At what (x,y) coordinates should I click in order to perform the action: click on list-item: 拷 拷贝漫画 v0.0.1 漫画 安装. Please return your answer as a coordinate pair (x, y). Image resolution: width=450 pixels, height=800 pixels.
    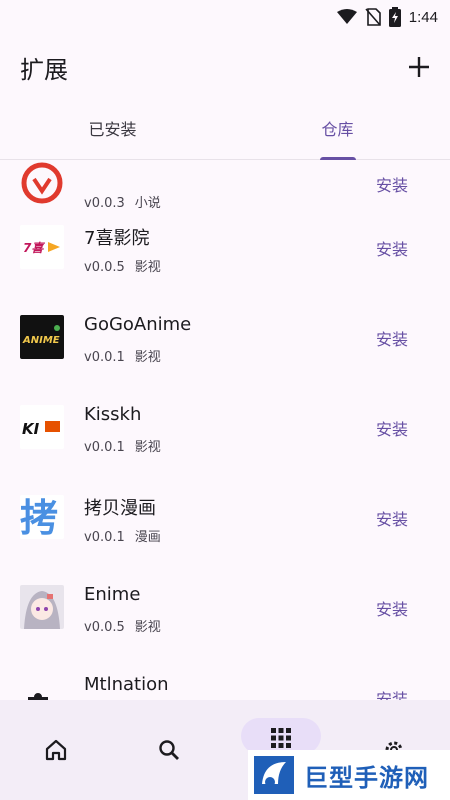
    Looking at the image, I should click on (225, 517).